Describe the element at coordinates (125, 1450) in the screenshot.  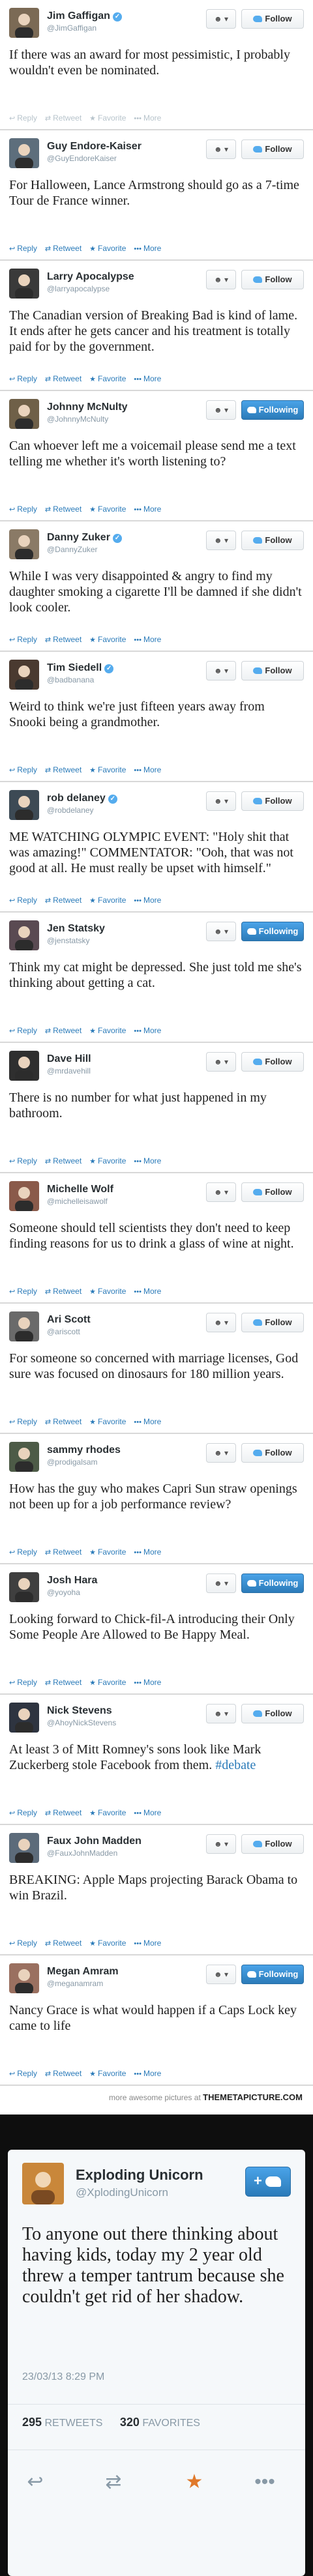
I see `author-name: sammy rhodes` at that location.